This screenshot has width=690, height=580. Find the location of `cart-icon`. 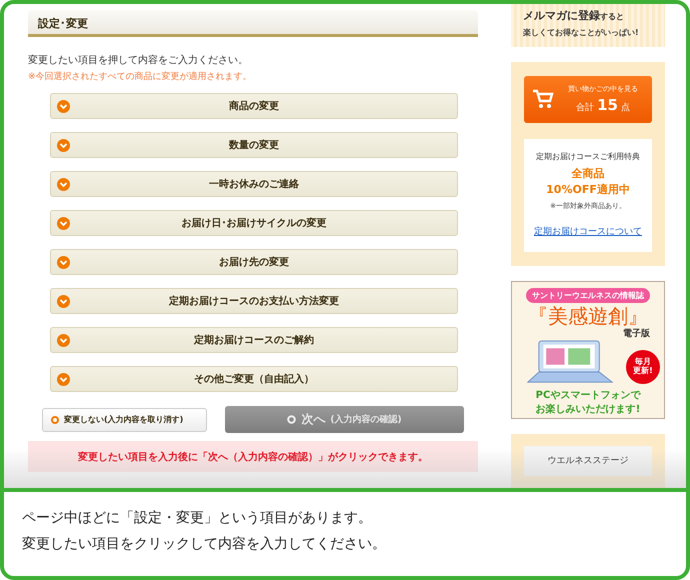

cart-icon is located at coordinates (543, 99).